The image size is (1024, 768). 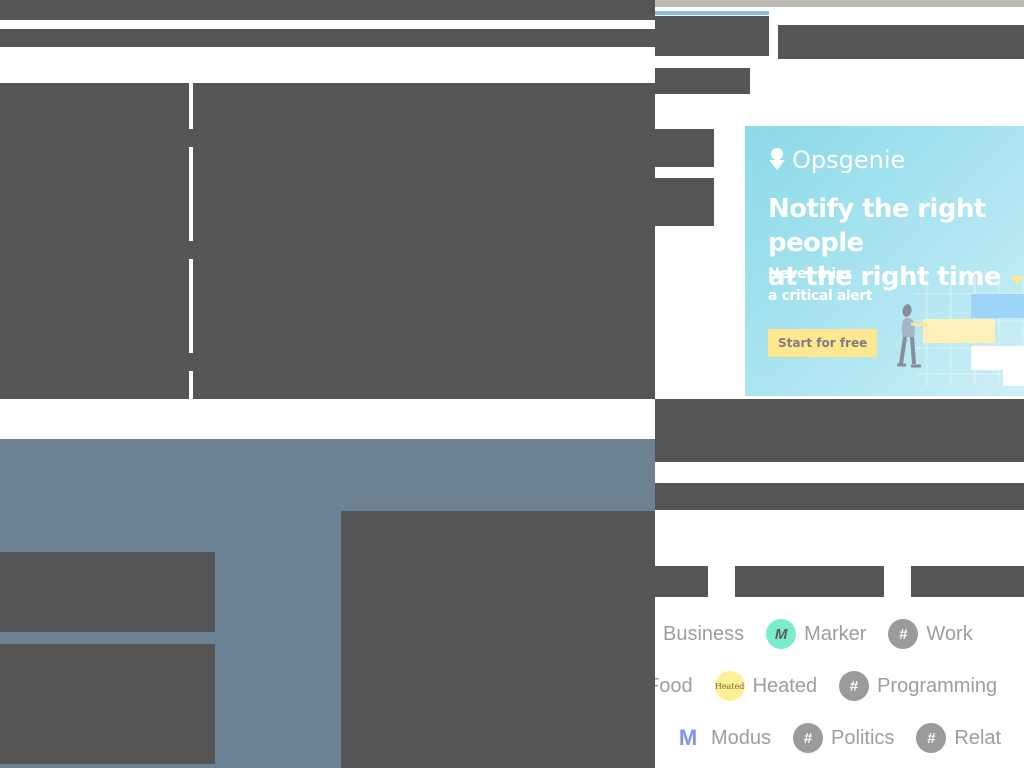 What do you see at coordinates (498, 639) in the screenshot?
I see `hero-redaction-right` at bounding box center [498, 639].